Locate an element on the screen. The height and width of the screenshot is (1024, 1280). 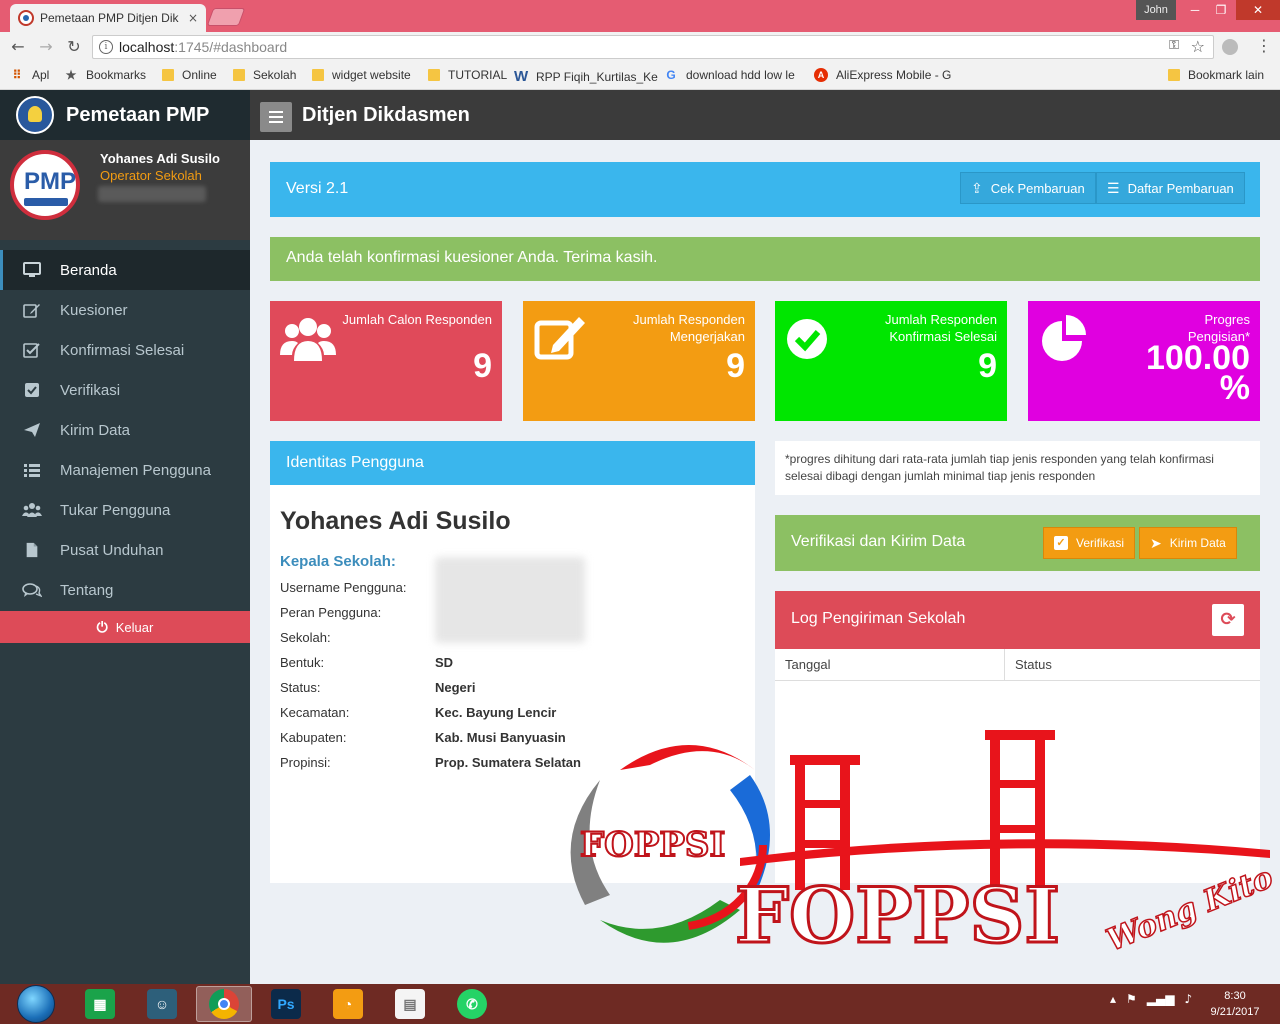
browser-titlebar: Pemetaan PMP Ditjen Dik × John ─ ❐ ✕ is located at coordinates (640, 16).